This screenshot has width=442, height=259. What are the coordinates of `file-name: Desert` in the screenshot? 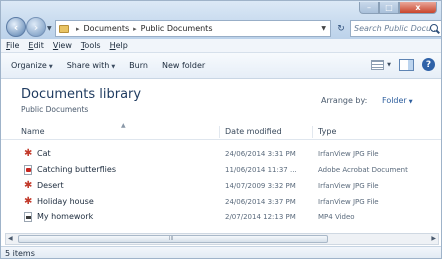 It's located at (50, 185).